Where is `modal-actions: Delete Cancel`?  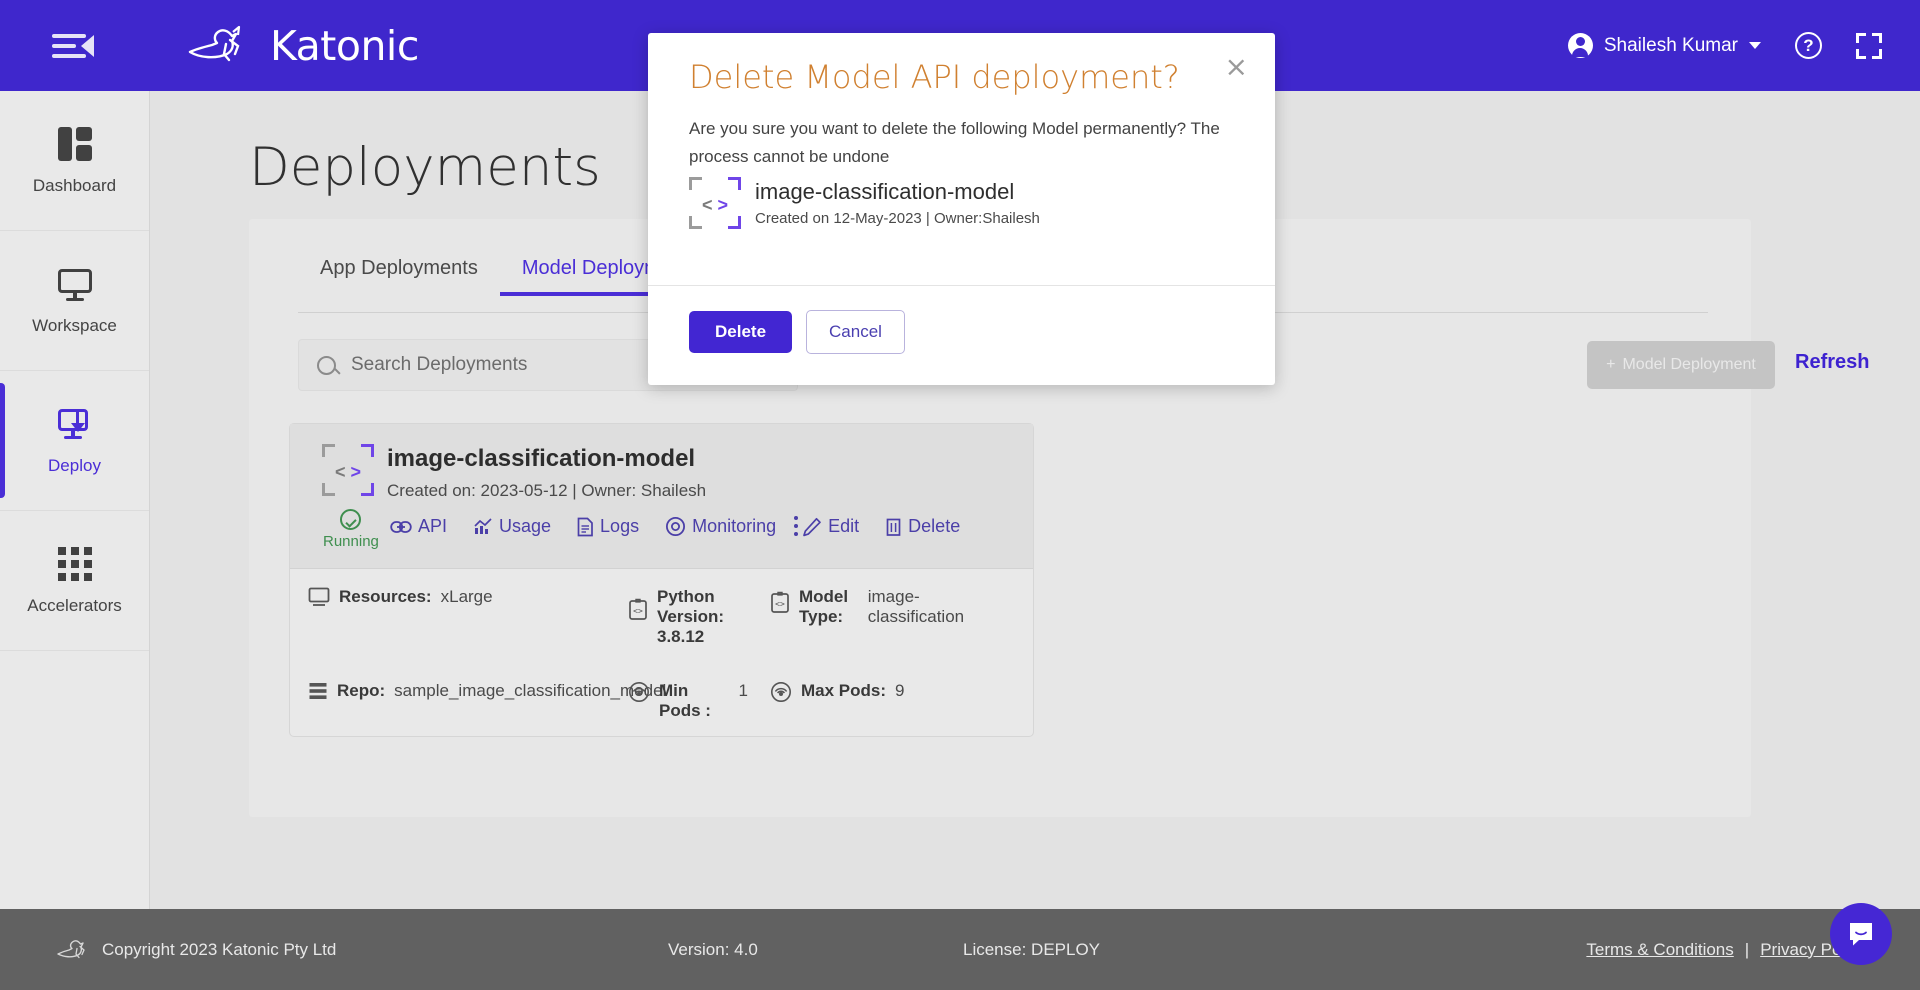 modal-actions: Delete Cancel is located at coordinates (797, 332).